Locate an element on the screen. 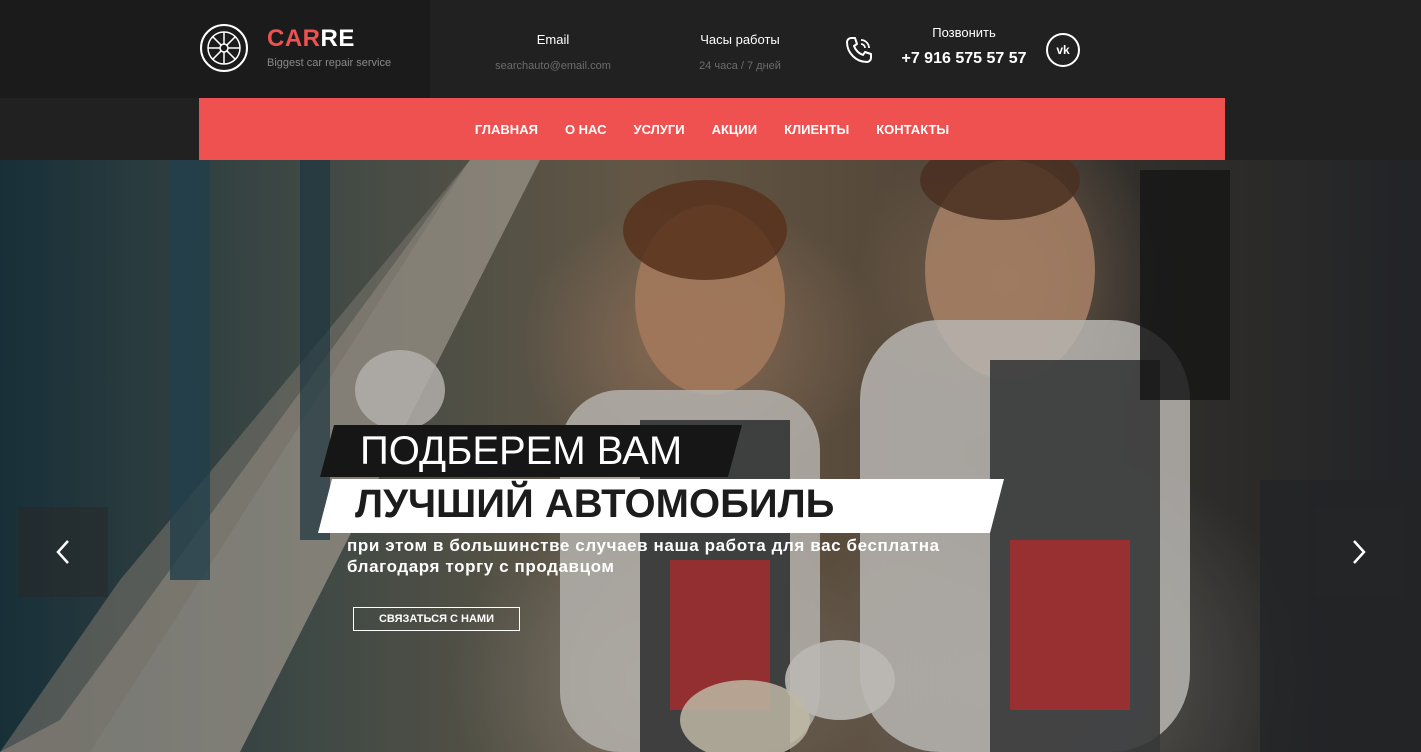  brand-name: CARRE is located at coordinates (311, 39).